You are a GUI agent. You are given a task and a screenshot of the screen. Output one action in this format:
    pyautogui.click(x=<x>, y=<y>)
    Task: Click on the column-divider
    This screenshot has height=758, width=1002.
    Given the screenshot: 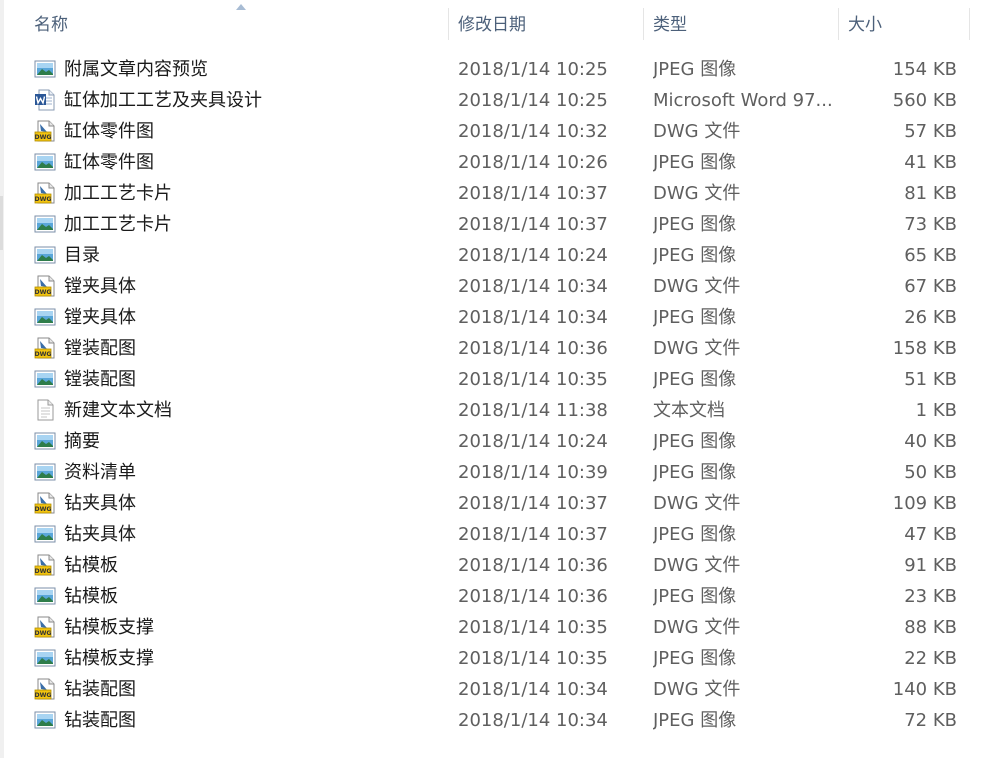 What is the action you would take?
    pyautogui.click(x=969, y=24)
    